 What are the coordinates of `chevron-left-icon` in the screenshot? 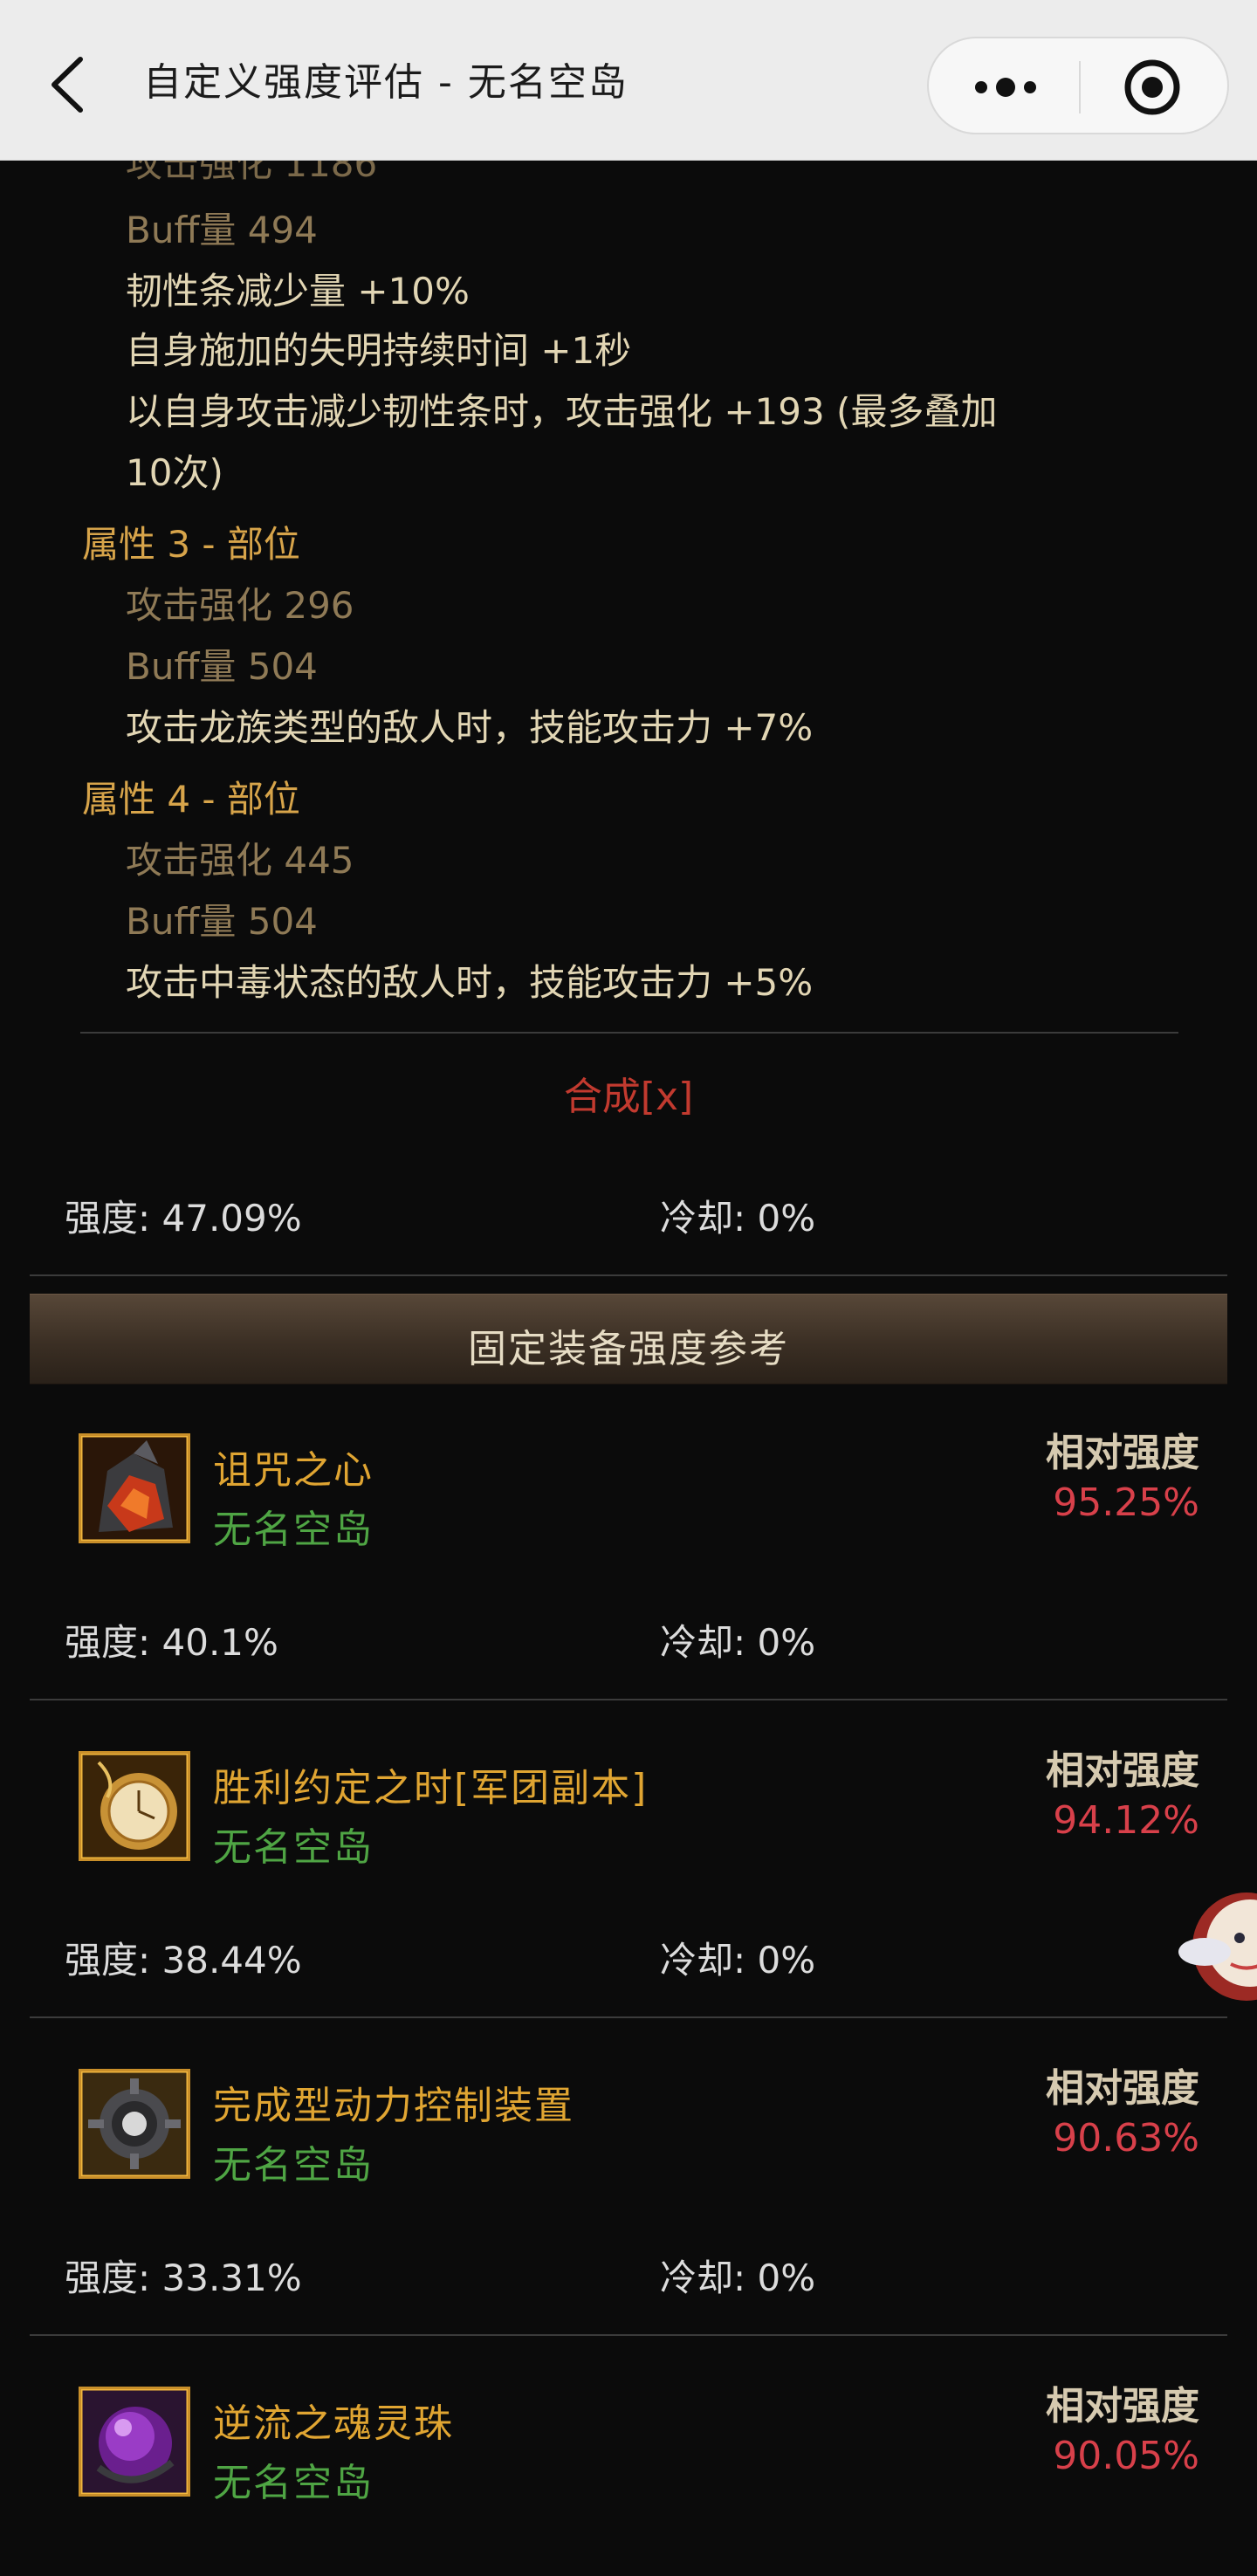 It's located at (67, 85).